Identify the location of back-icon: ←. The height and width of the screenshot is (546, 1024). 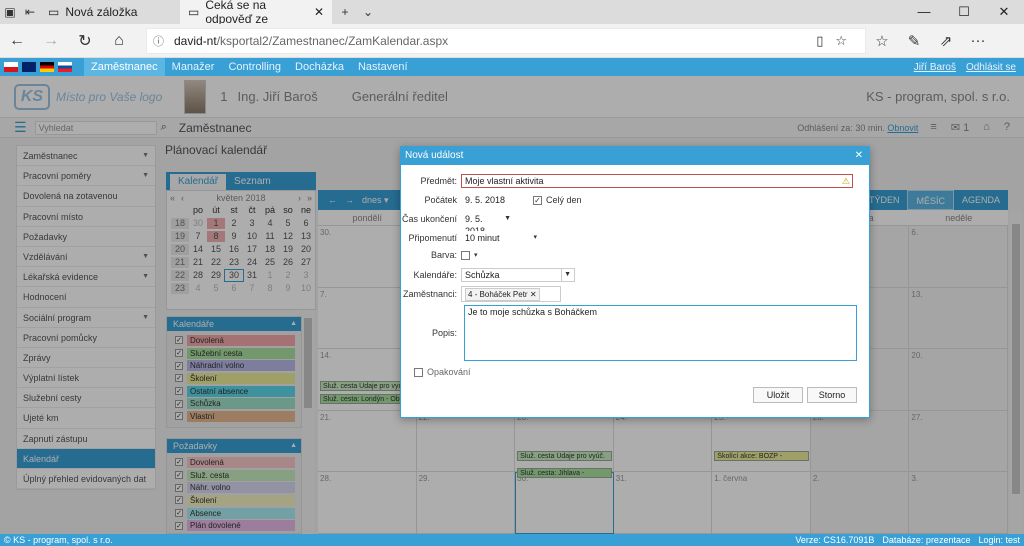
(17, 41).